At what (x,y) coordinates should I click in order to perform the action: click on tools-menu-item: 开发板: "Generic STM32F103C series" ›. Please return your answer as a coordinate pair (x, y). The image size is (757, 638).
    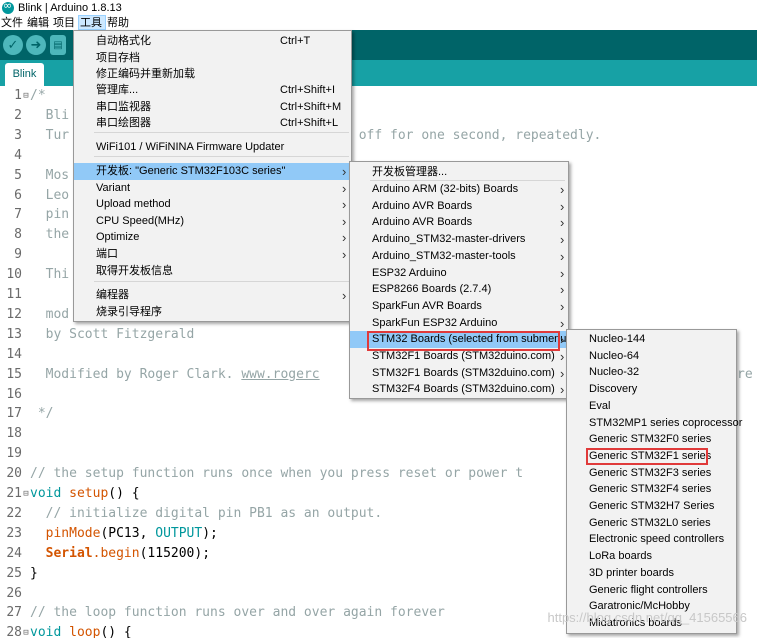
    Looking at the image, I should click on (212, 171).